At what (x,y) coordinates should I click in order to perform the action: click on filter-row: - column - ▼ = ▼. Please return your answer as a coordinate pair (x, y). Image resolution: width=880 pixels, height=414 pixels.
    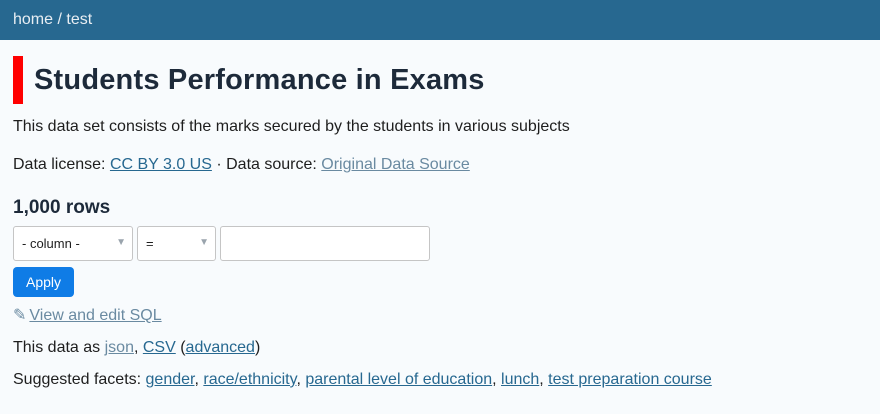
    Looking at the image, I should click on (440, 243).